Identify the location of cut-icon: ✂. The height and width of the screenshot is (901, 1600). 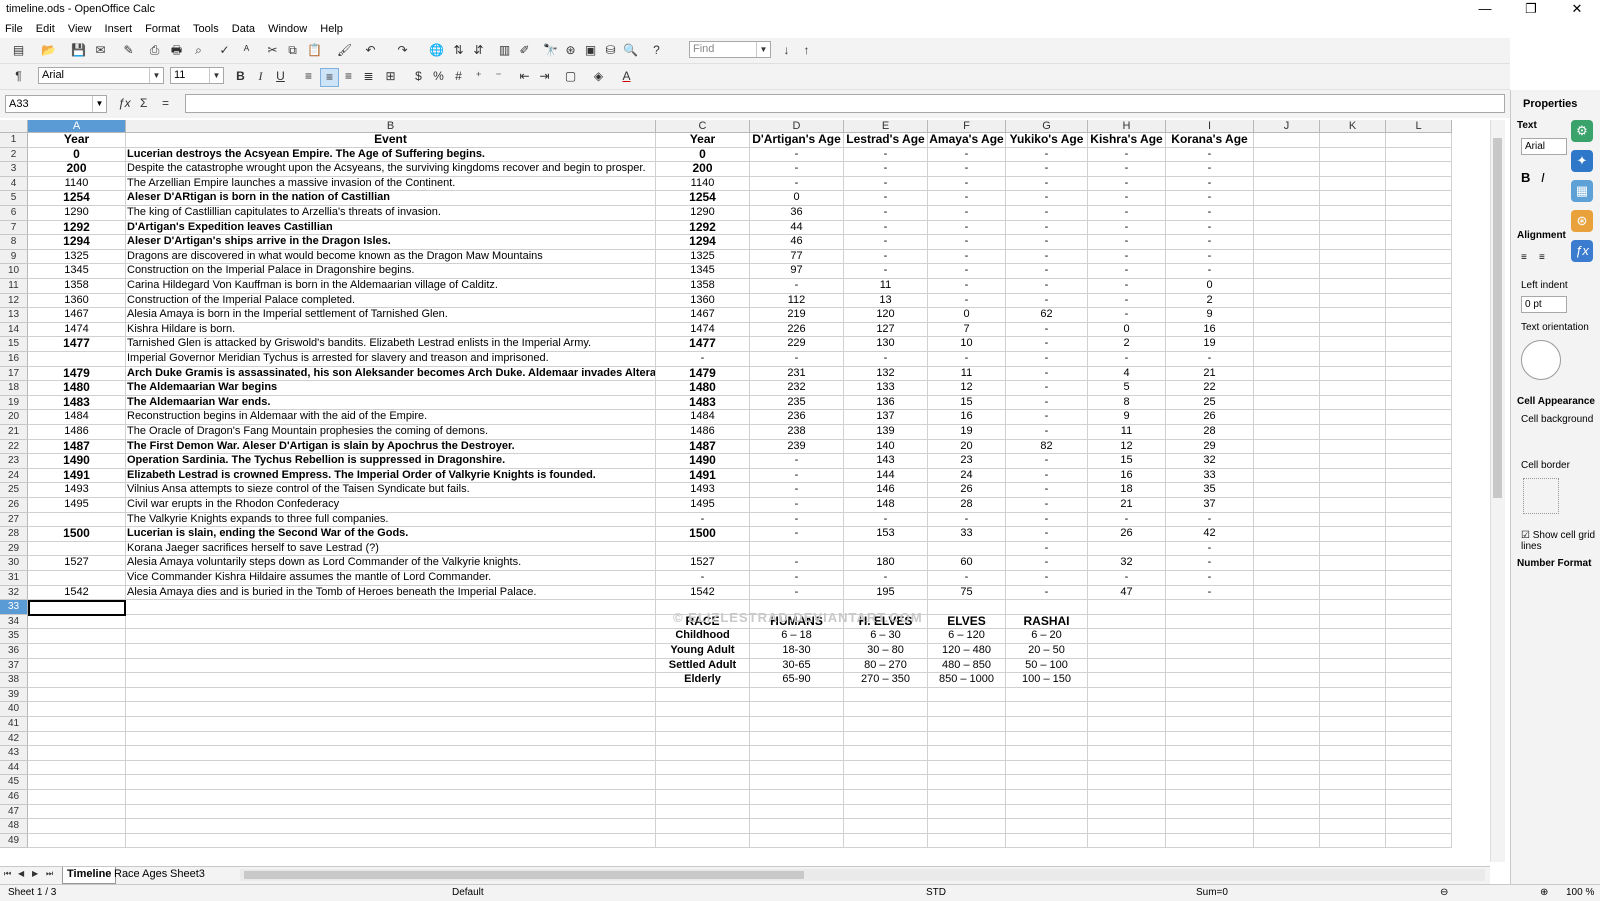
(272, 50).